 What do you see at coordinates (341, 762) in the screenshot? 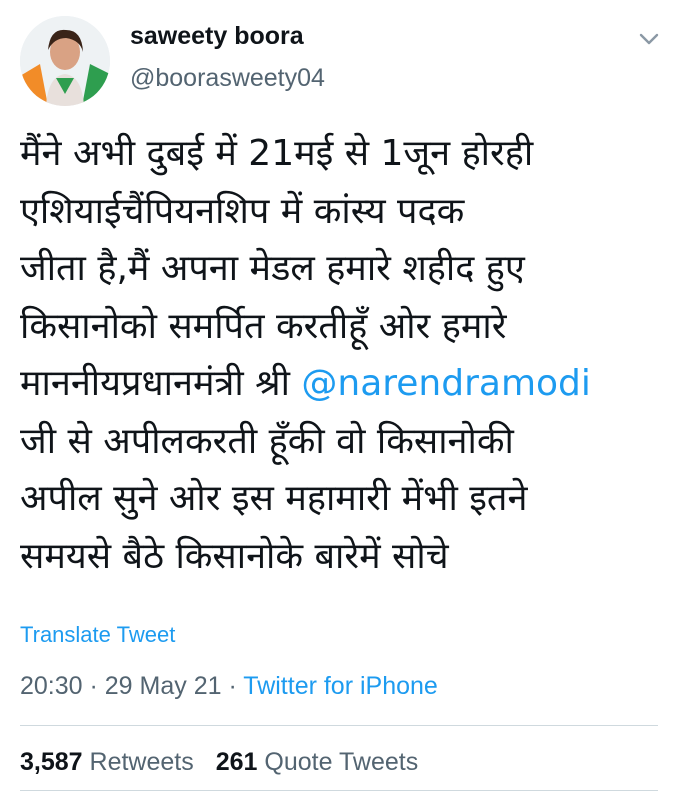
I see `quote-tweets-label: Quote Tweets` at bounding box center [341, 762].